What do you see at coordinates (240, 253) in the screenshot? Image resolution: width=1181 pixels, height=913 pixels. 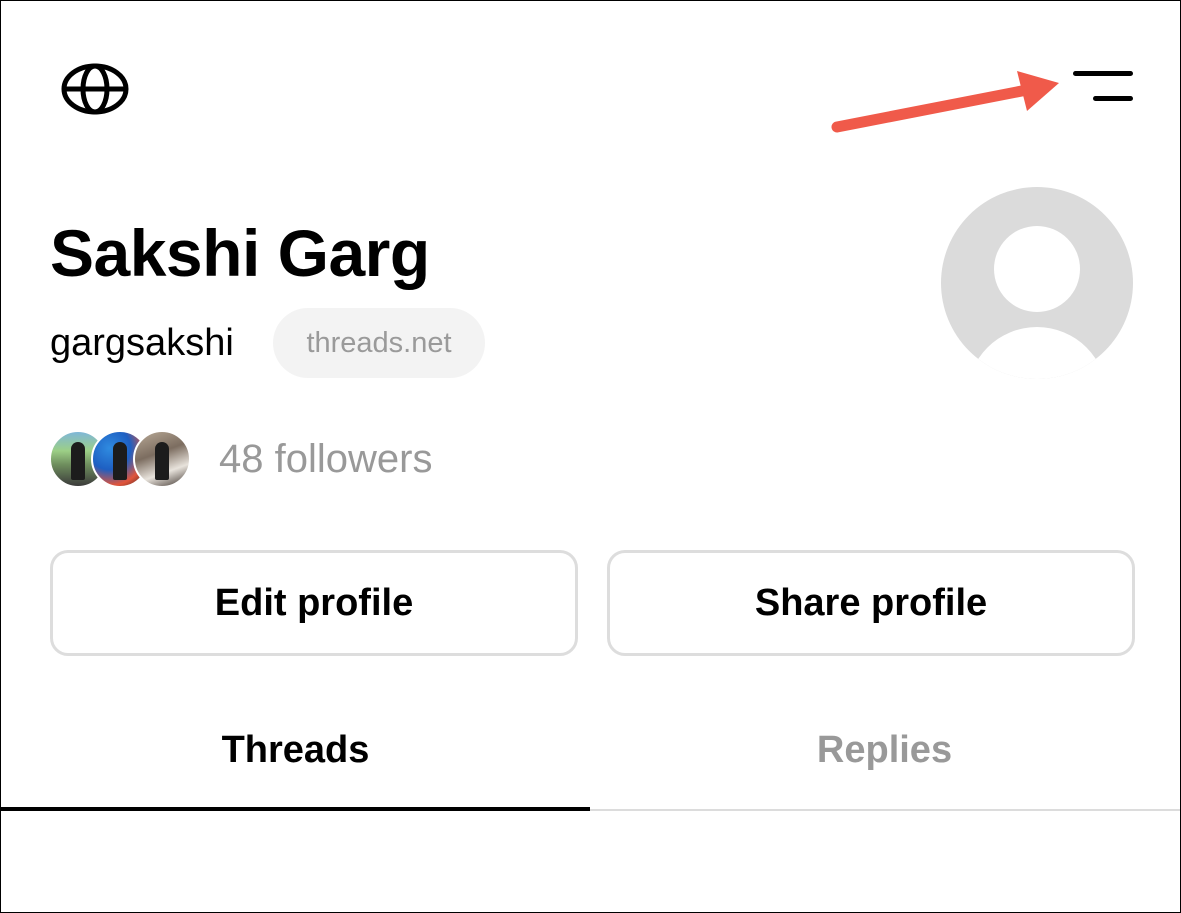 I see `profile-name: Sakshi Garg` at bounding box center [240, 253].